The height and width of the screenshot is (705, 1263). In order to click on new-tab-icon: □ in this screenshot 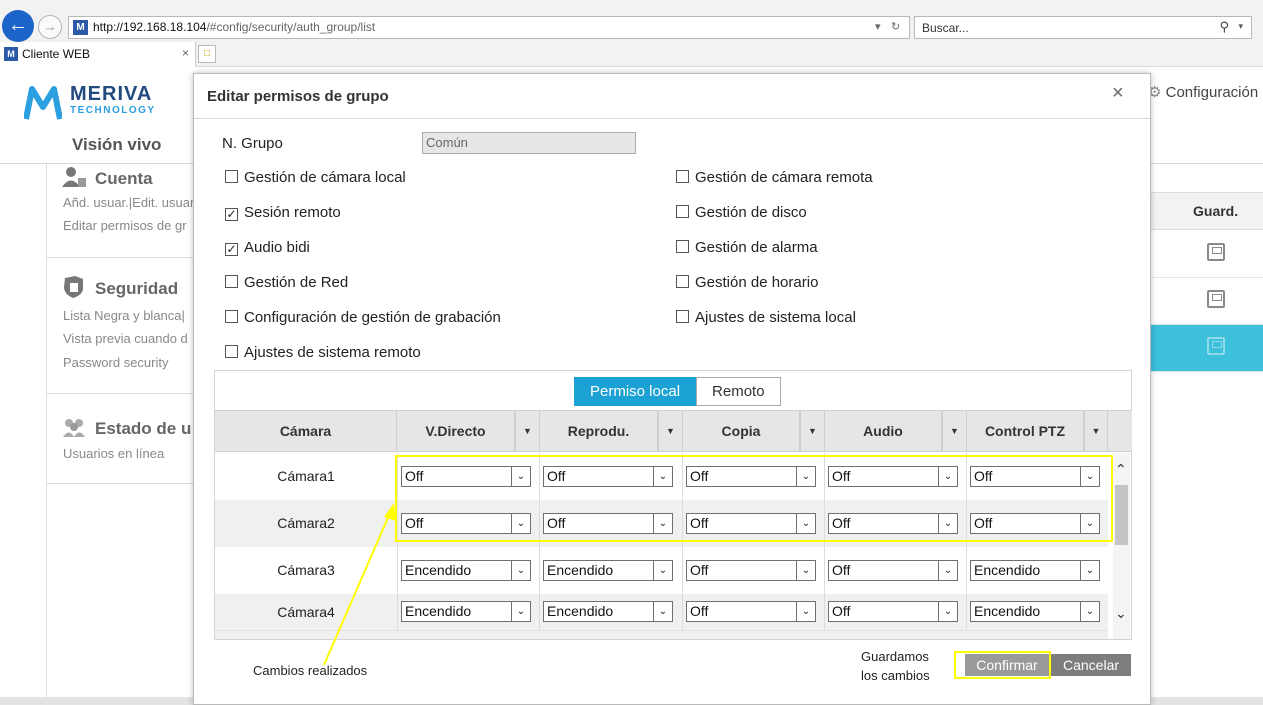, I will do `click(207, 54)`.